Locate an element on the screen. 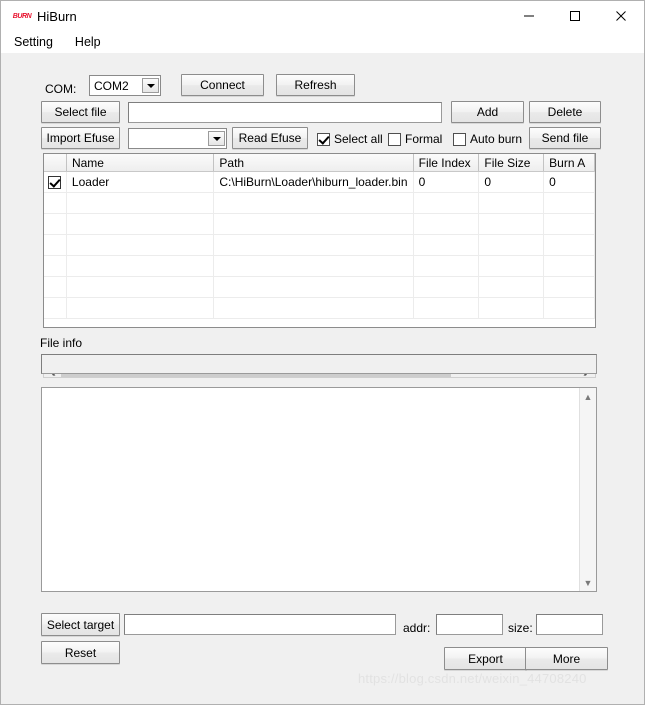 This screenshot has height=705, width=645. menu-item-setting: Setting is located at coordinates (33, 42).